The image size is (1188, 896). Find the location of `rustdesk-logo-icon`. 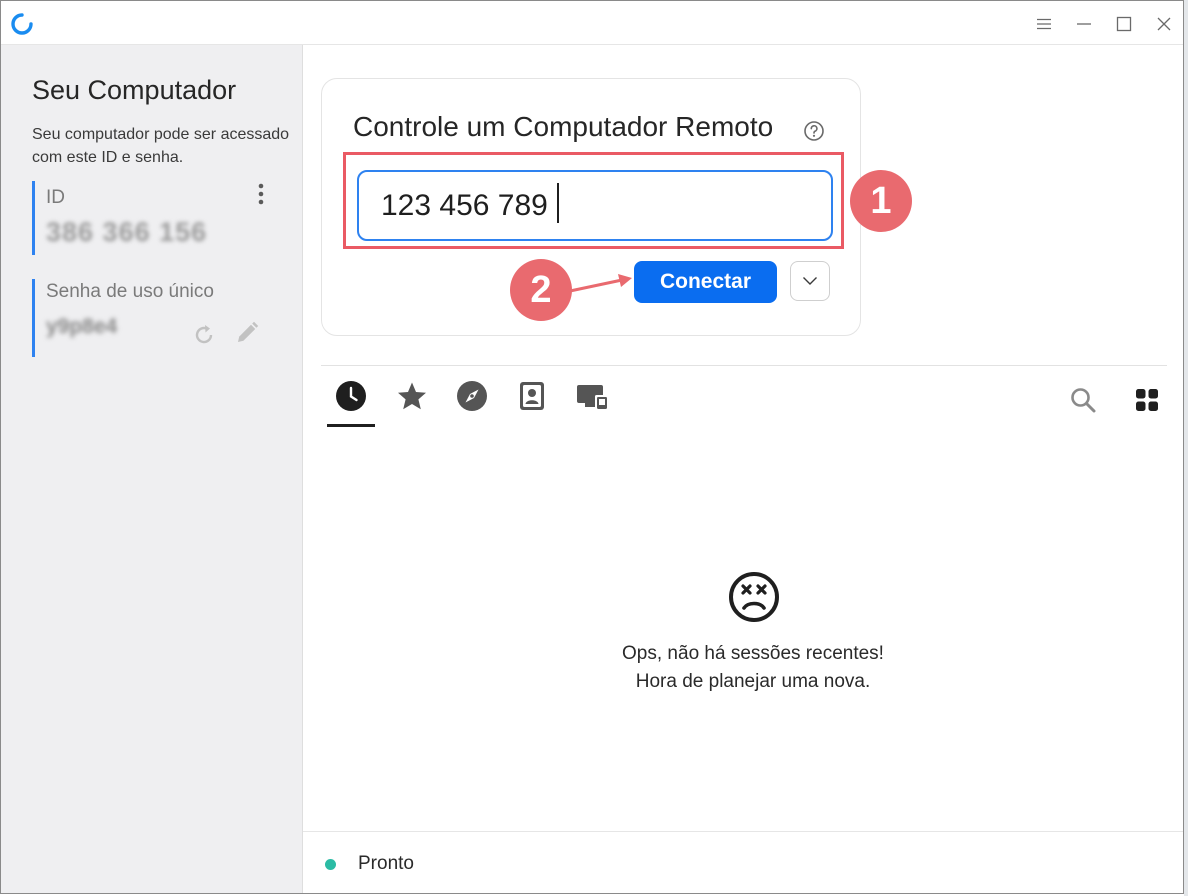

rustdesk-logo-icon is located at coordinates (22, 24).